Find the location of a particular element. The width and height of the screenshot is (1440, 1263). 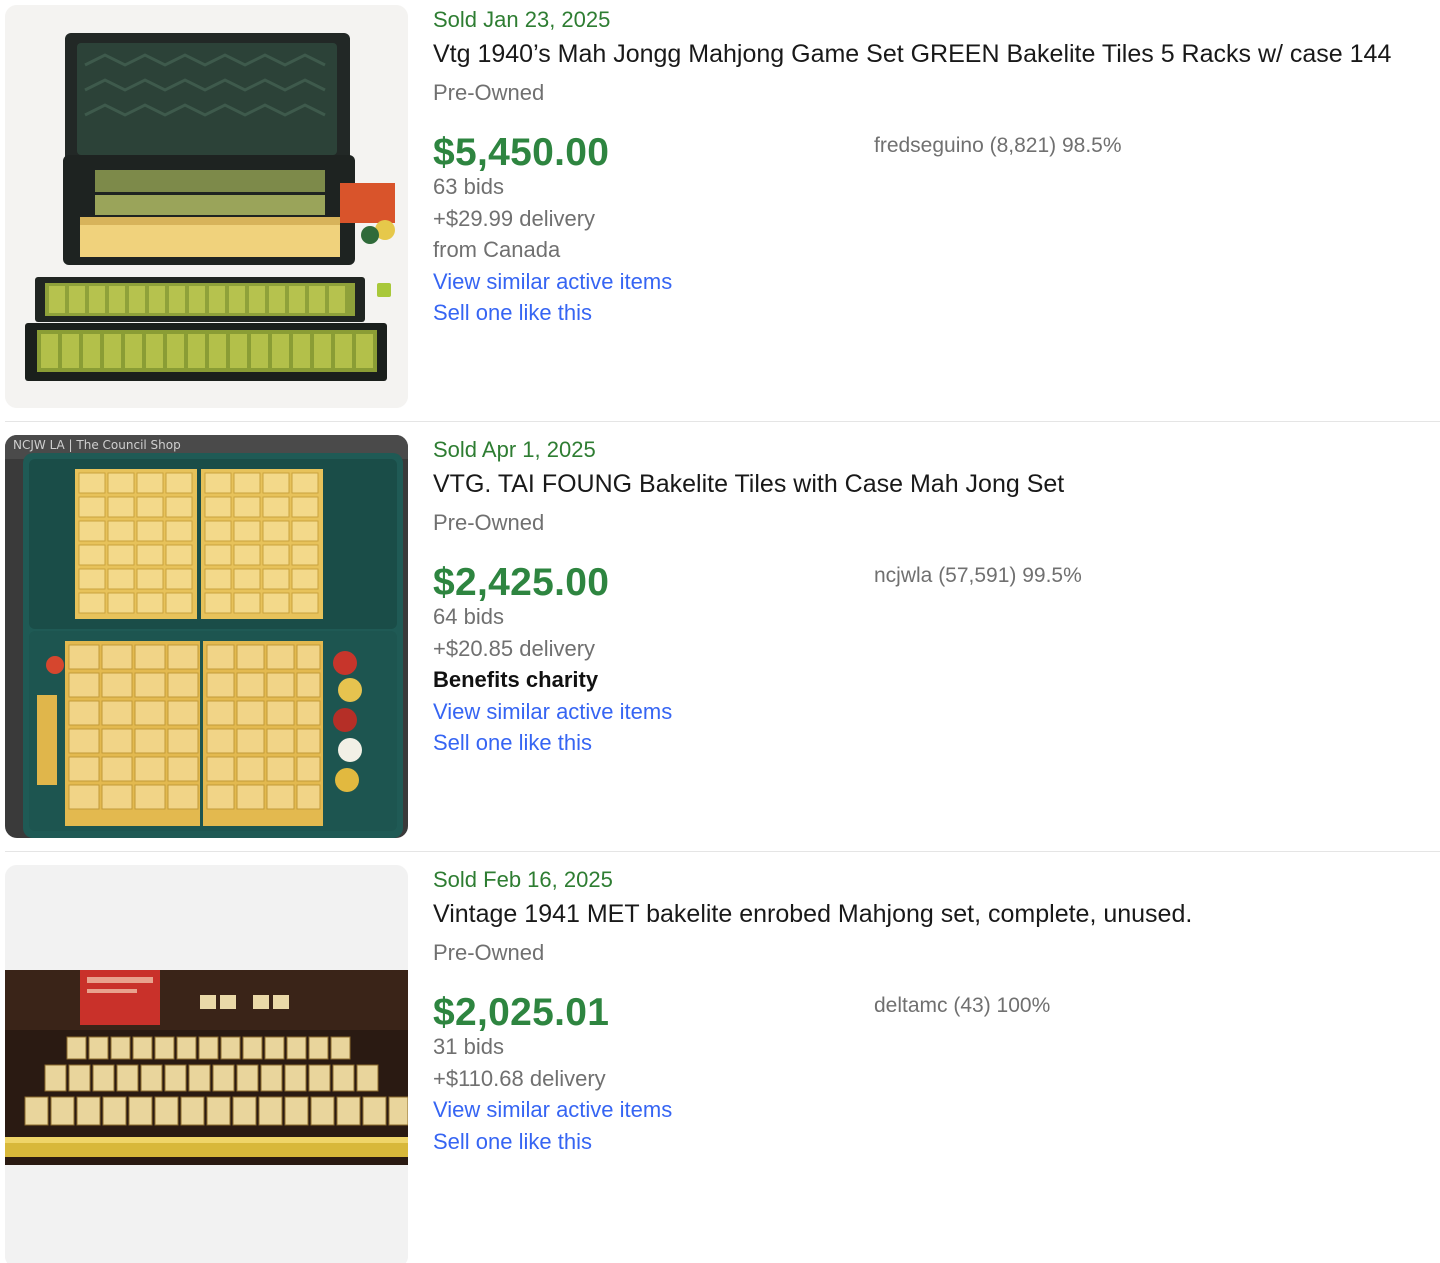

charity-badge: Benefits charity is located at coordinates (516, 679).